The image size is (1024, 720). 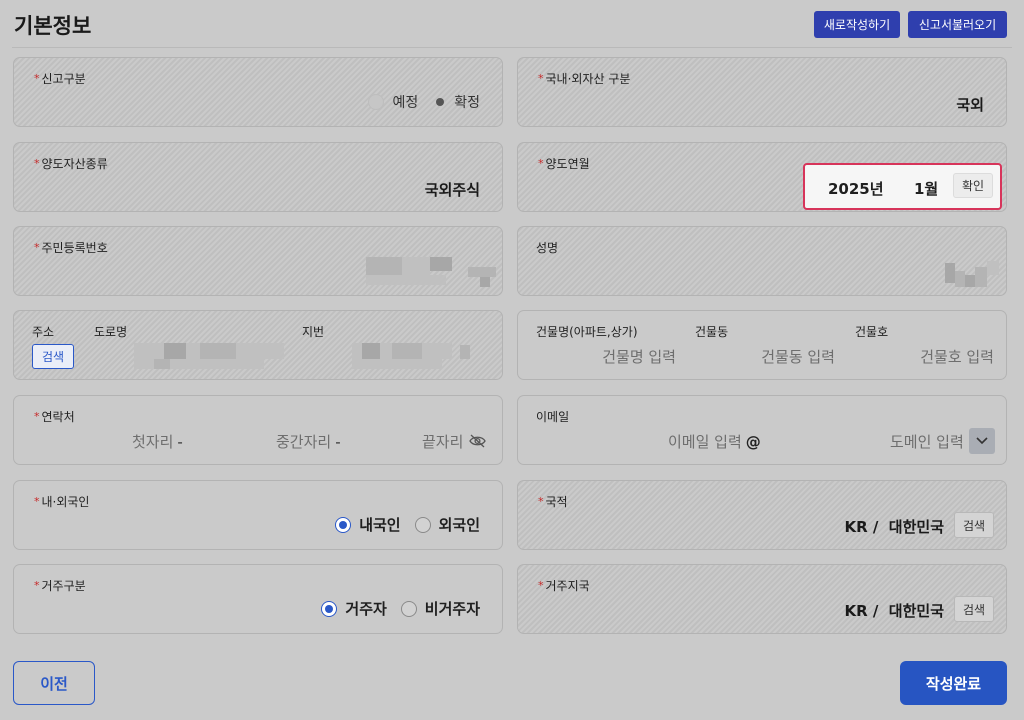 What do you see at coordinates (157, 441) in the screenshot?
I see `phone-first-input: 첫자리 -` at bounding box center [157, 441].